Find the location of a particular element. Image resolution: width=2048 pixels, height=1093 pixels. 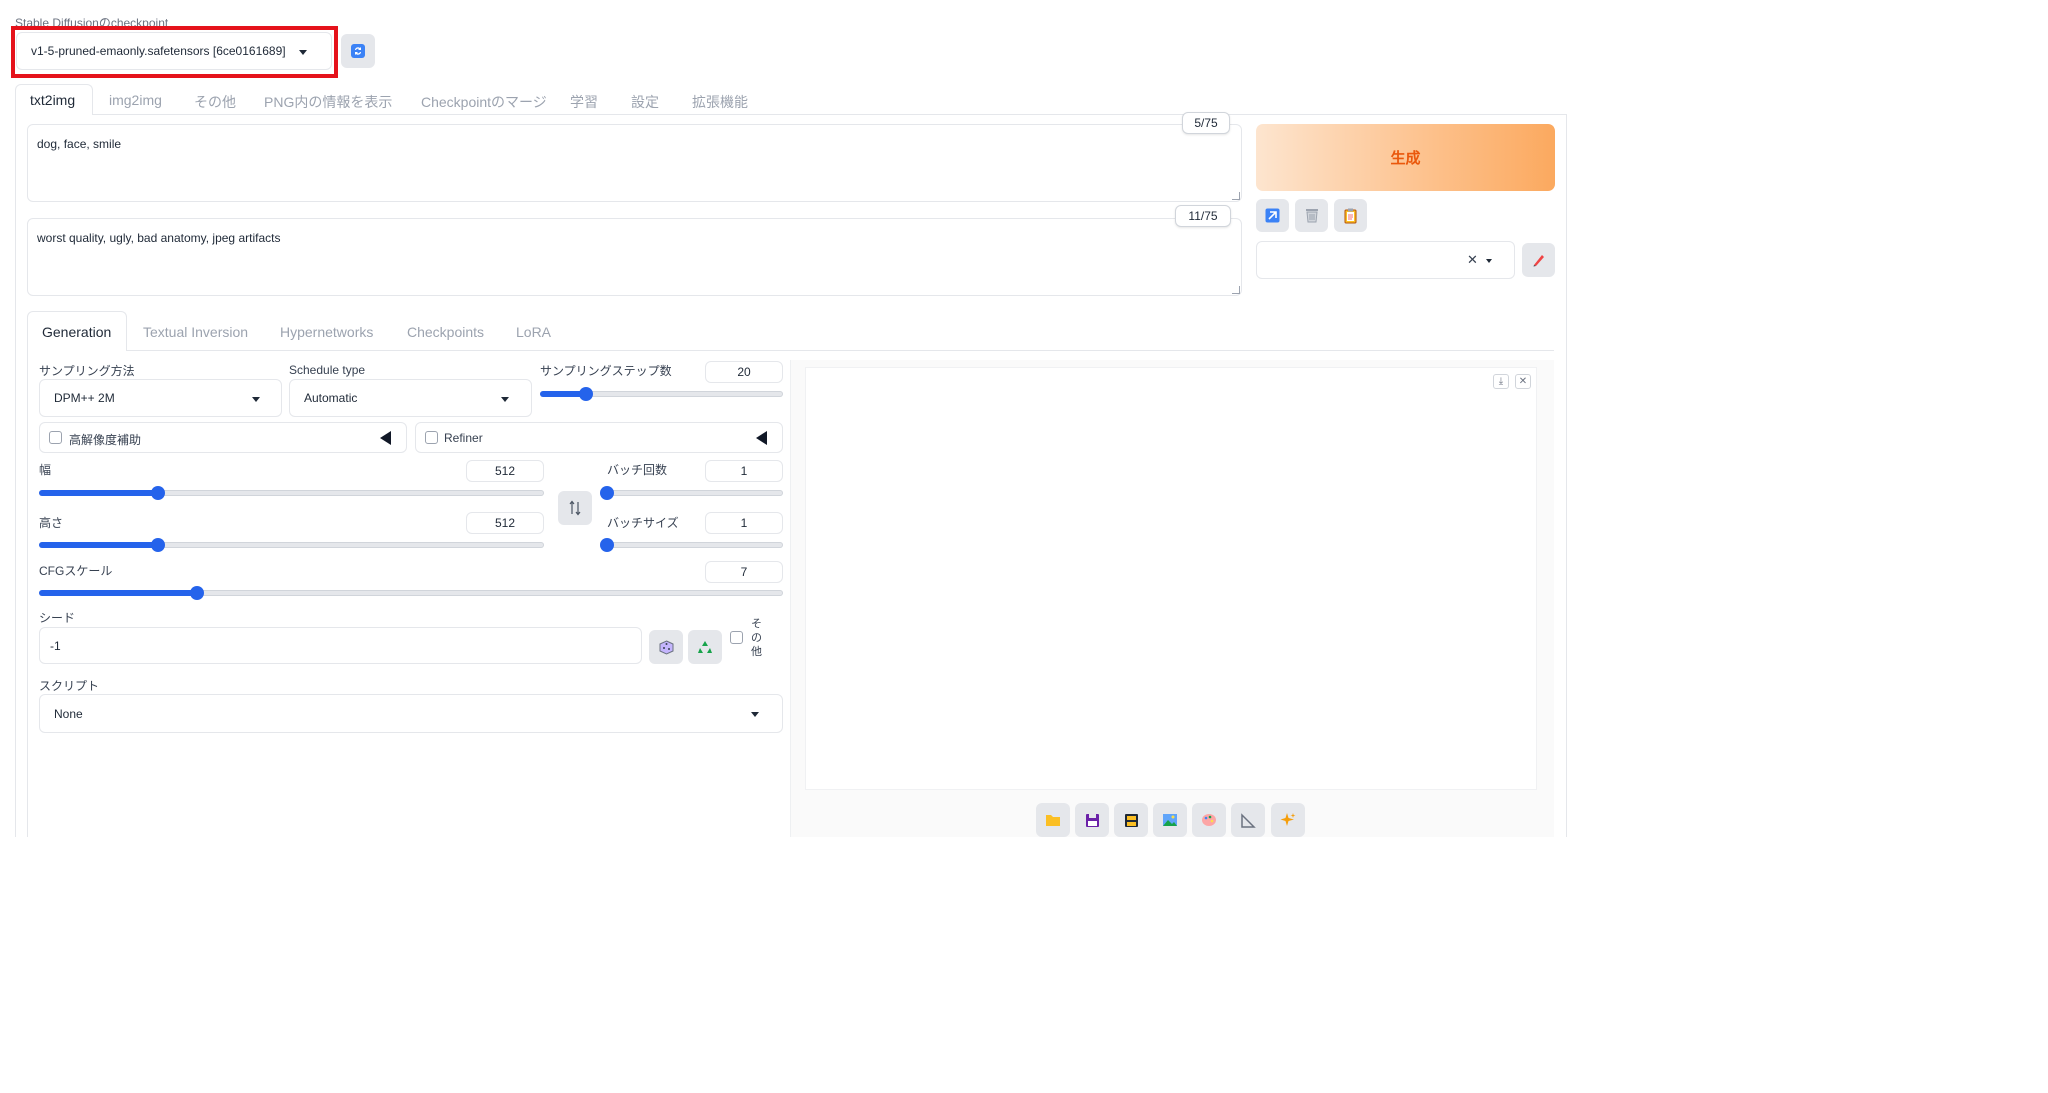

pencil-icon is located at coordinates (1538, 261).